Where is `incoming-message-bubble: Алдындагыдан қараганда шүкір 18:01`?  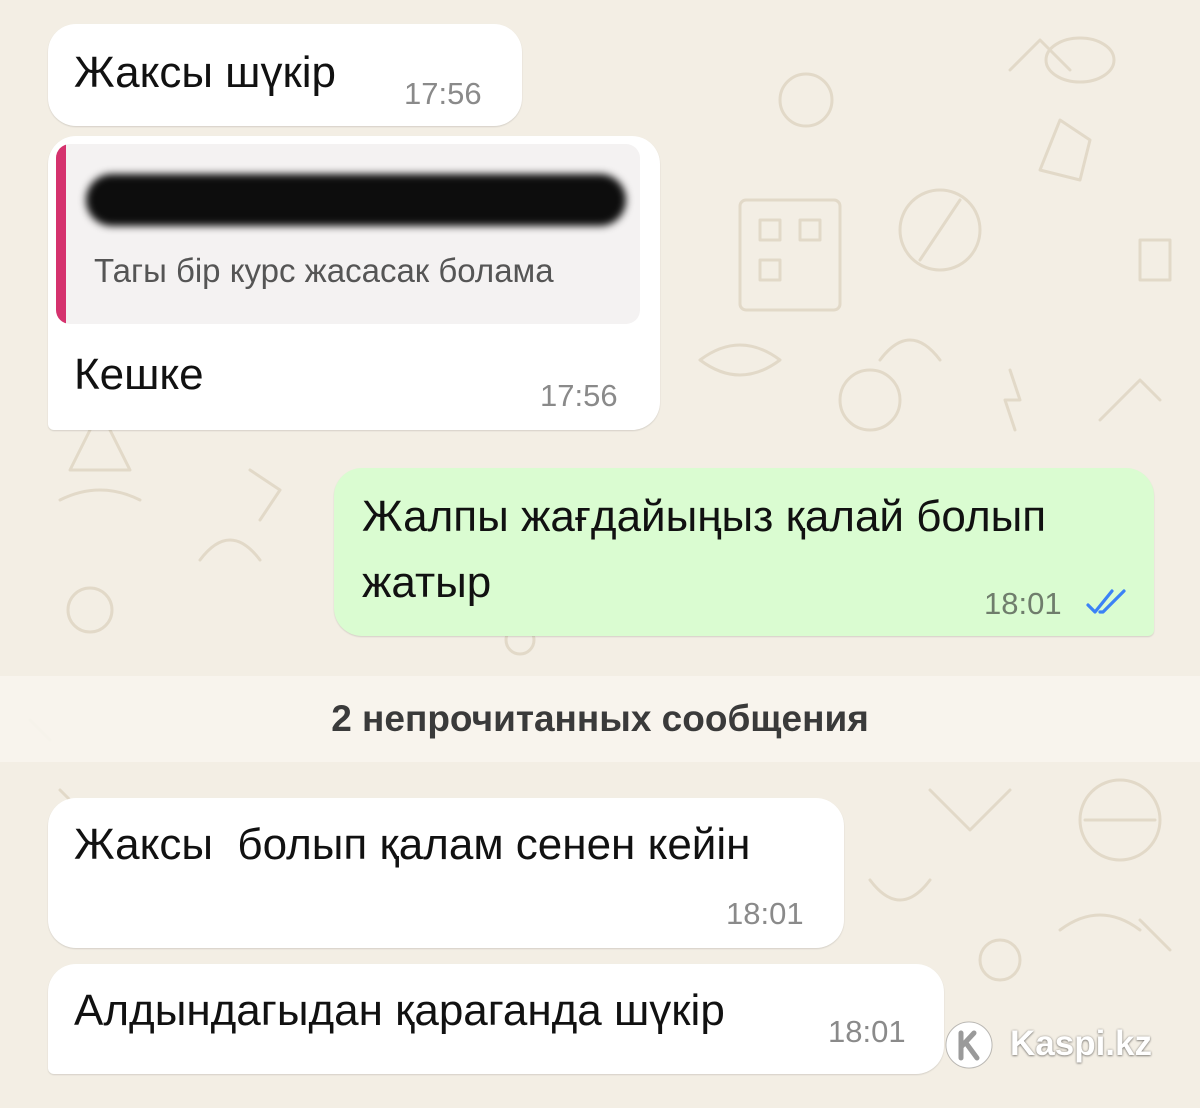 incoming-message-bubble: Алдындагыдан қараганда шүкір 18:01 is located at coordinates (496, 1019).